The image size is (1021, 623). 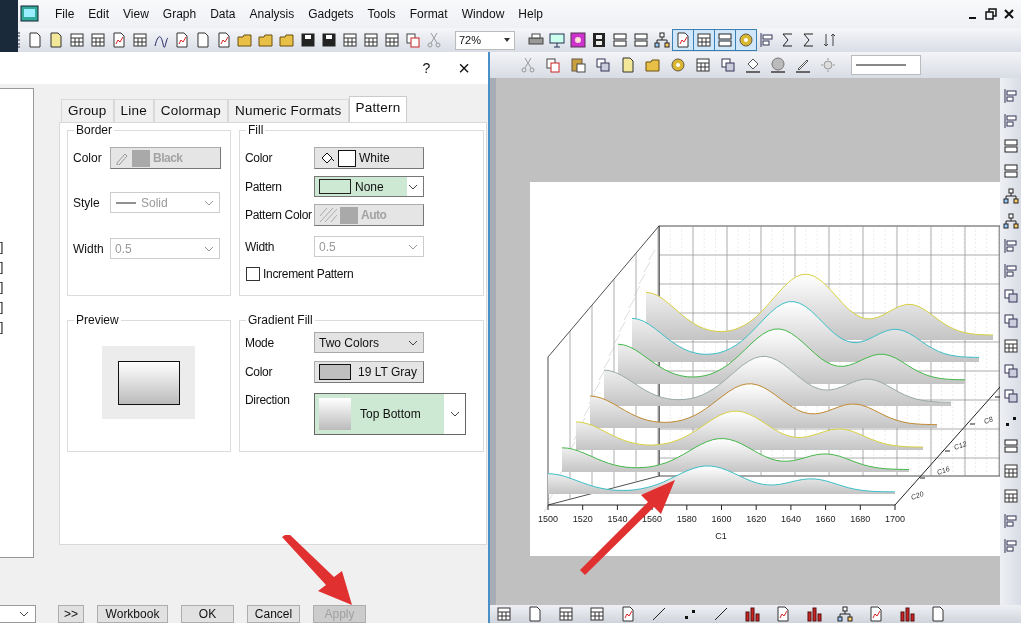 I want to click on restore-icon, so click(x=991, y=14).